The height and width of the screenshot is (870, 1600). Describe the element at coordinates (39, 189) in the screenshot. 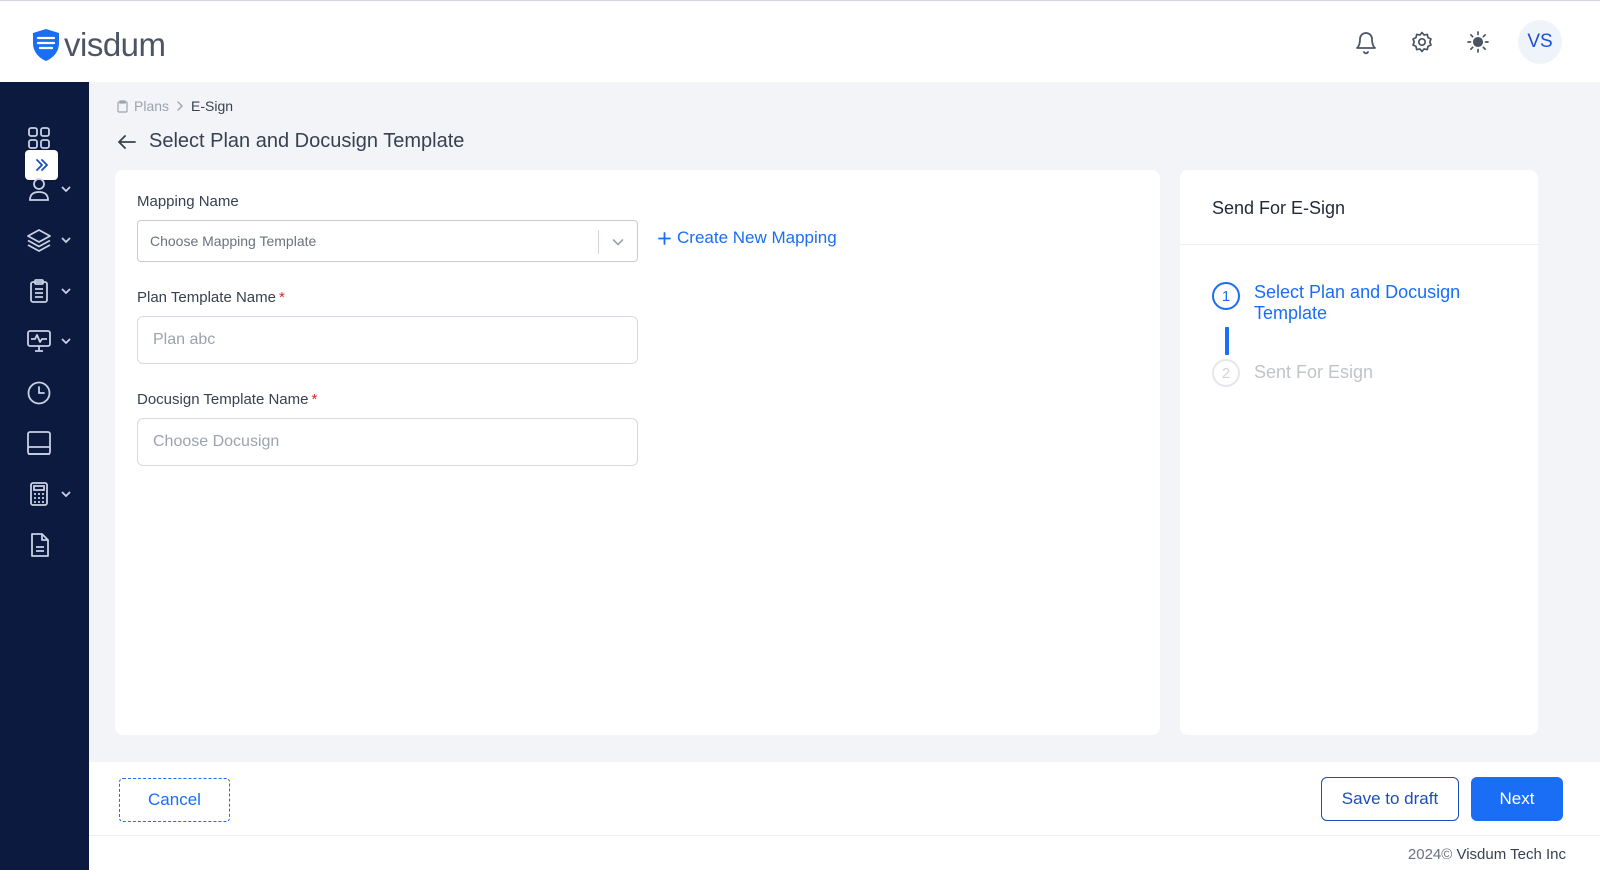

I see `user-icon` at that location.